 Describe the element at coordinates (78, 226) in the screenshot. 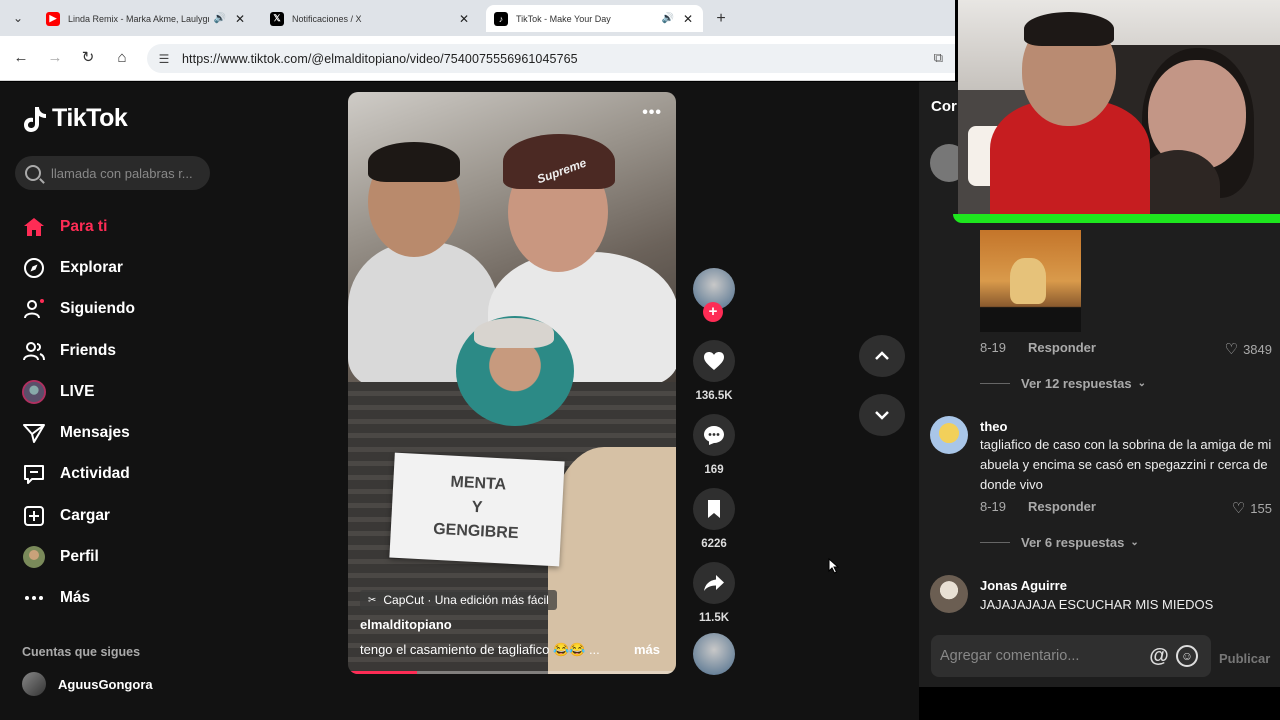

I see `sidebar-item-para-ti: Para ti` at that location.